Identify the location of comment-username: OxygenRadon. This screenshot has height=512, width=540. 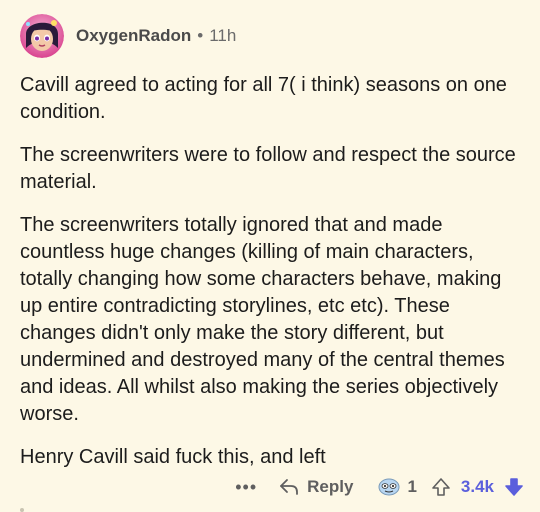
(133, 36).